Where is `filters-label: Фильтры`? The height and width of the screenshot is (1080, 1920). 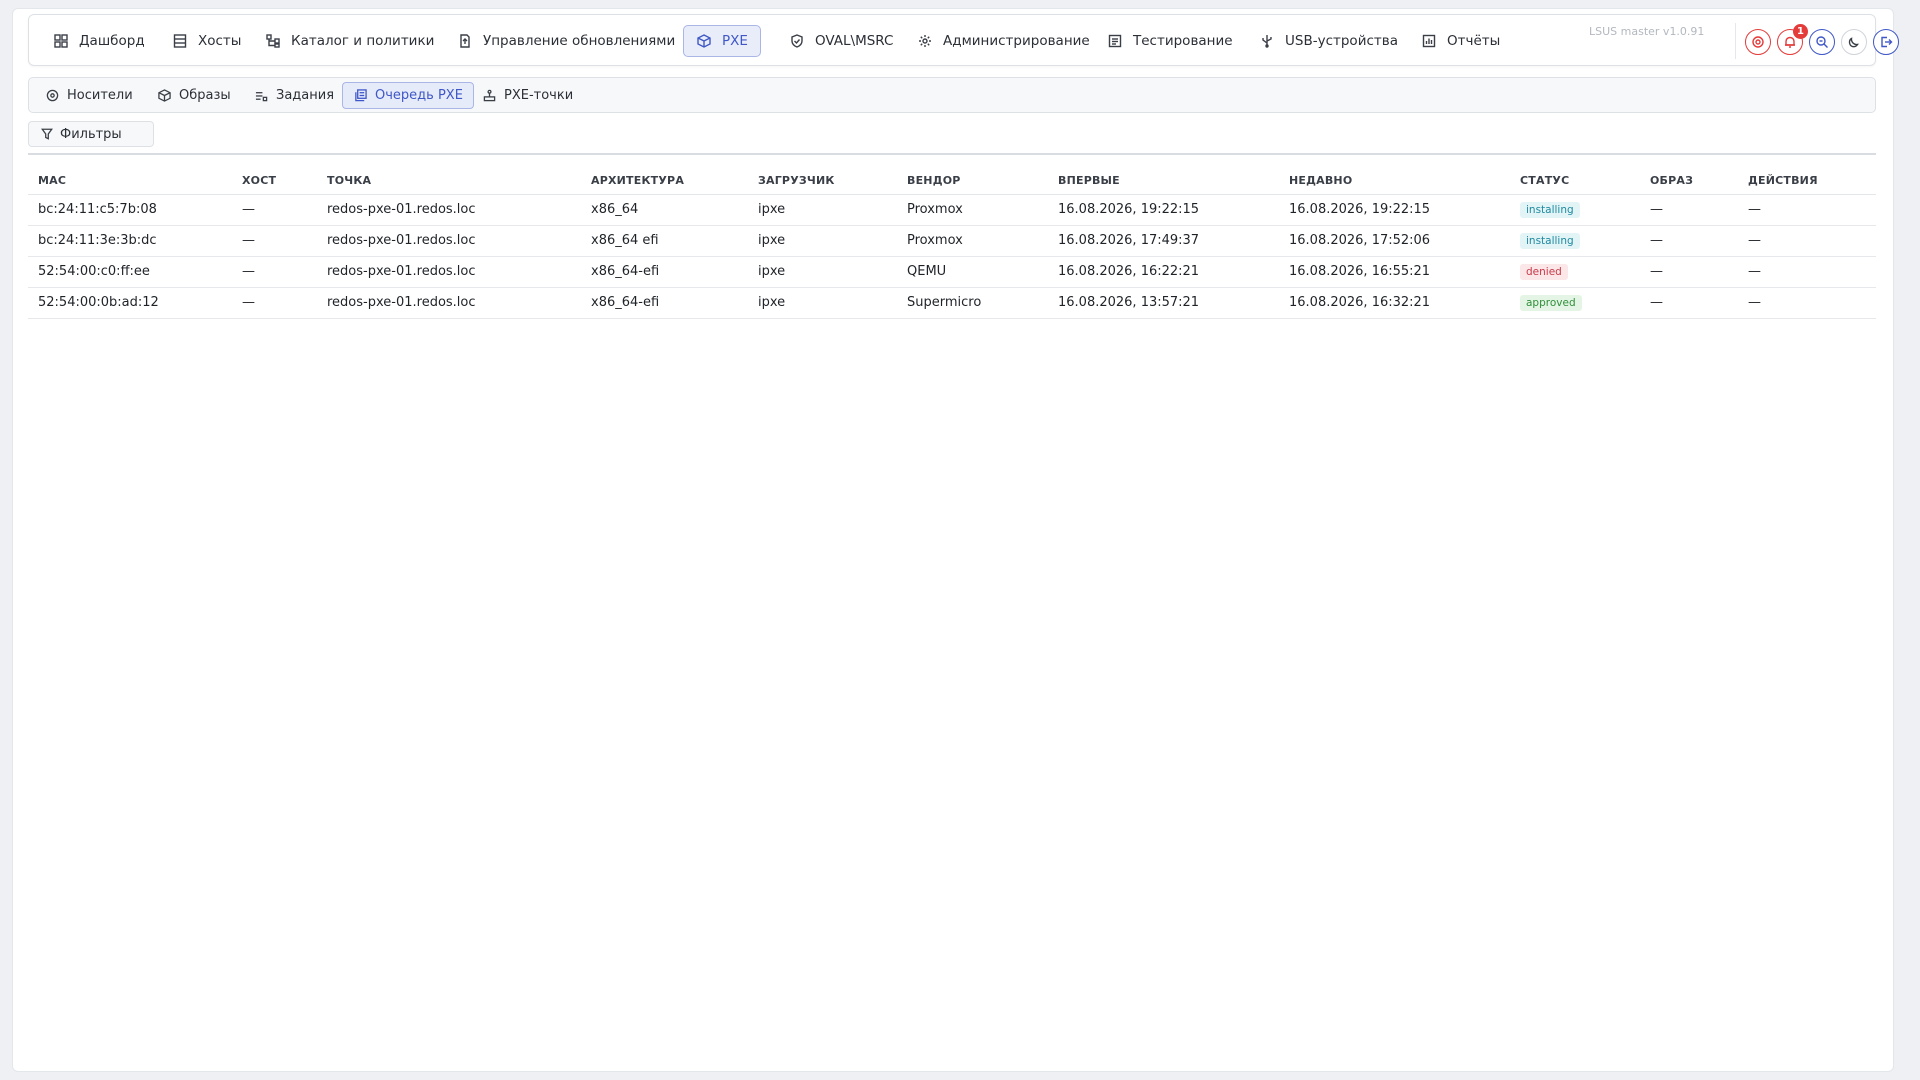 filters-label: Фильтры is located at coordinates (91, 134).